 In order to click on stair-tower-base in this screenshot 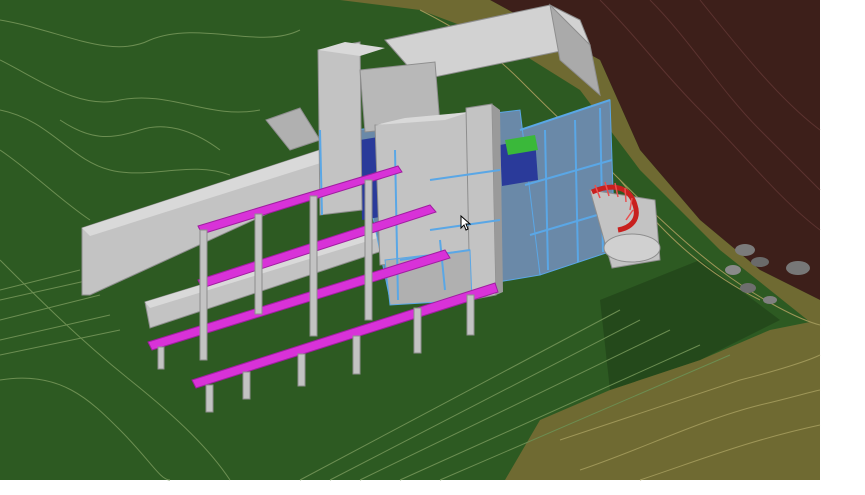, I will do `click(632, 248)`.